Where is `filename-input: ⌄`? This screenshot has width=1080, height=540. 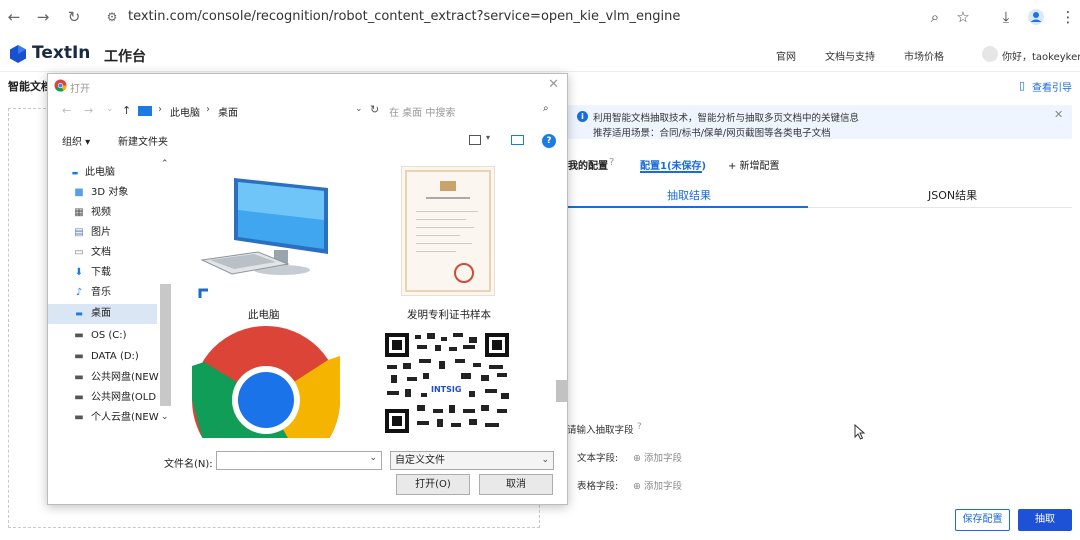
filename-input: ⌄ is located at coordinates (299, 460).